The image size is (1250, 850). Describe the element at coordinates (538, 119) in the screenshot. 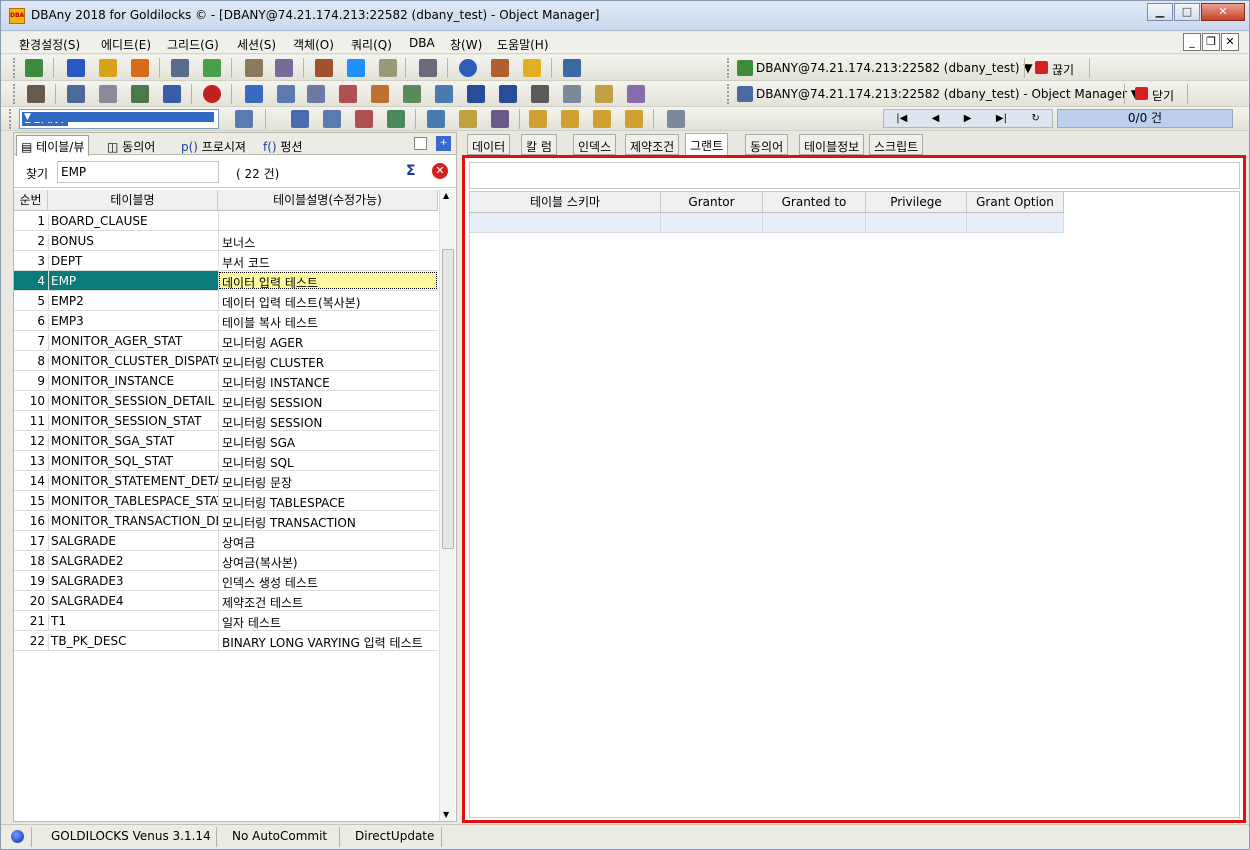

I see `doc-copy-icon` at that location.